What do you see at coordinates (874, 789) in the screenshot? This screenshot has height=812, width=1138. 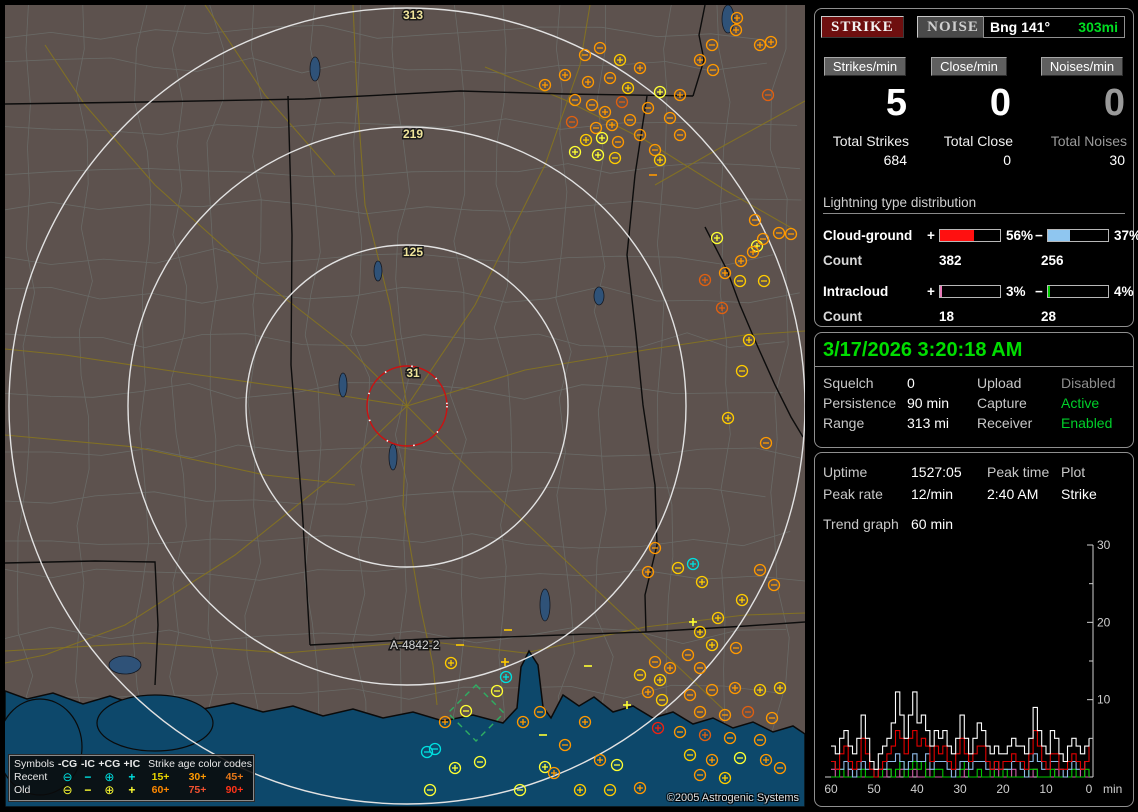 I see `x-tick-label: 50` at bounding box center [874, 789].